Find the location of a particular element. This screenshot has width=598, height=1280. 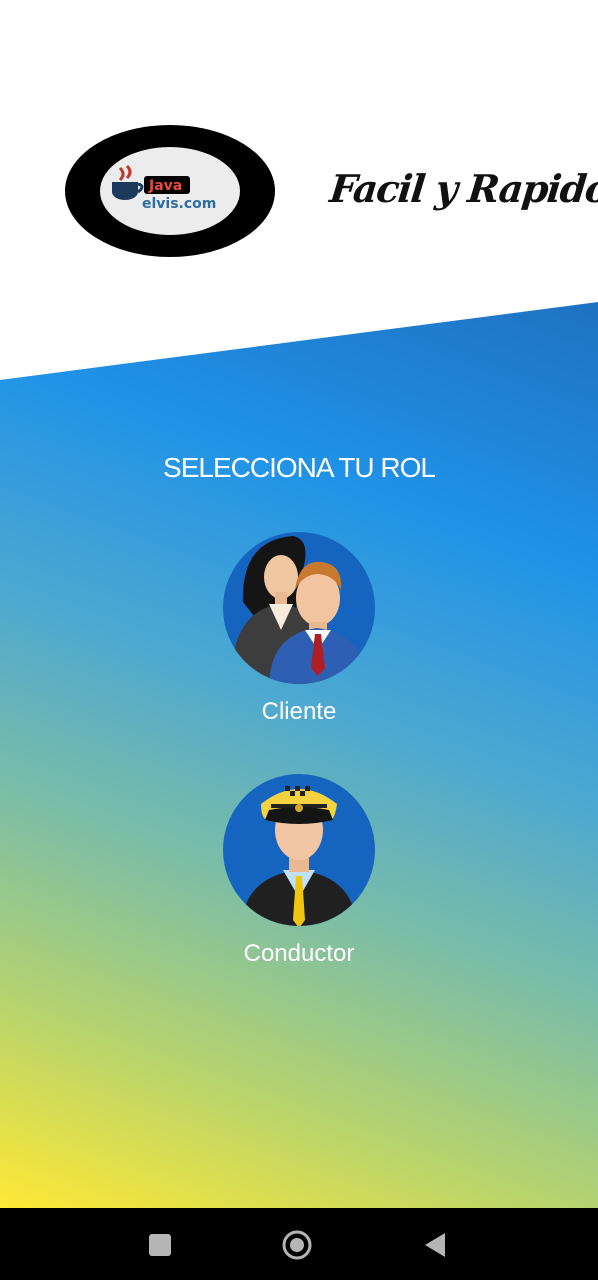

page-title: SELECCIONA TU ROL is located at coordinates (299, 467).